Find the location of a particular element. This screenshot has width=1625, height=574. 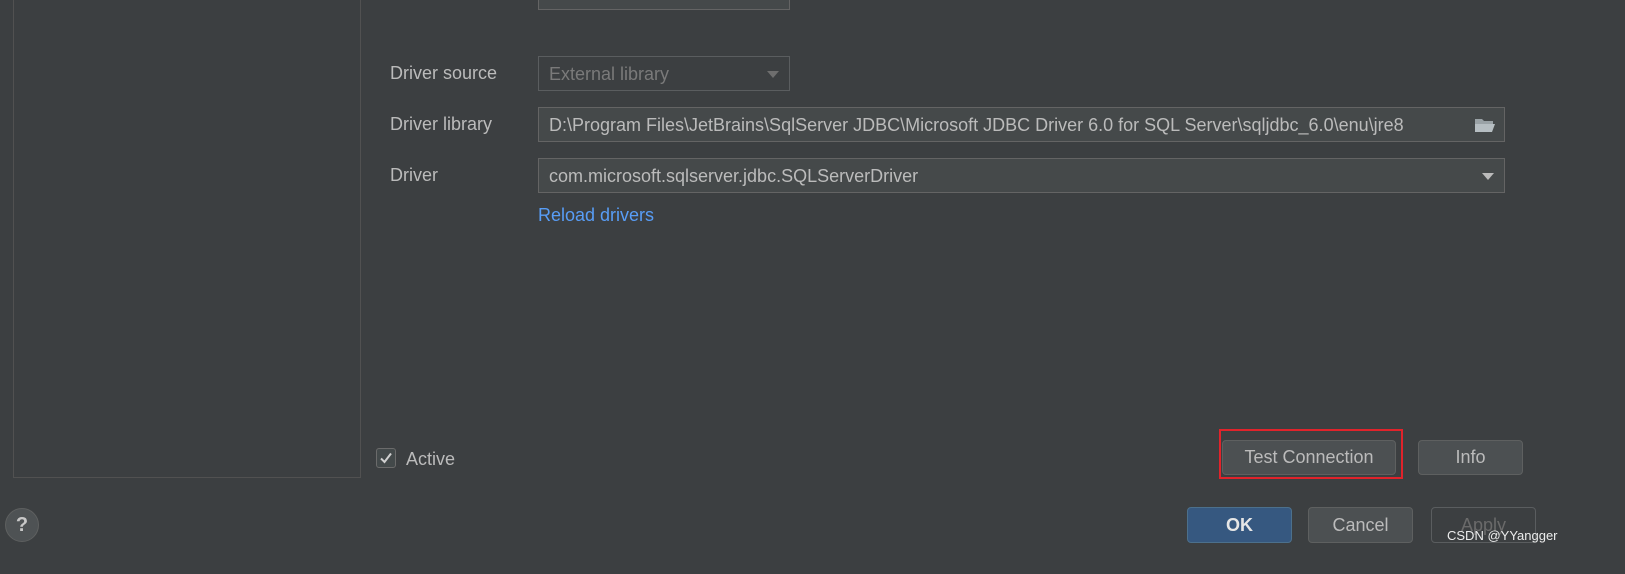

help-icon: ? is located at coordinates (22, 525).